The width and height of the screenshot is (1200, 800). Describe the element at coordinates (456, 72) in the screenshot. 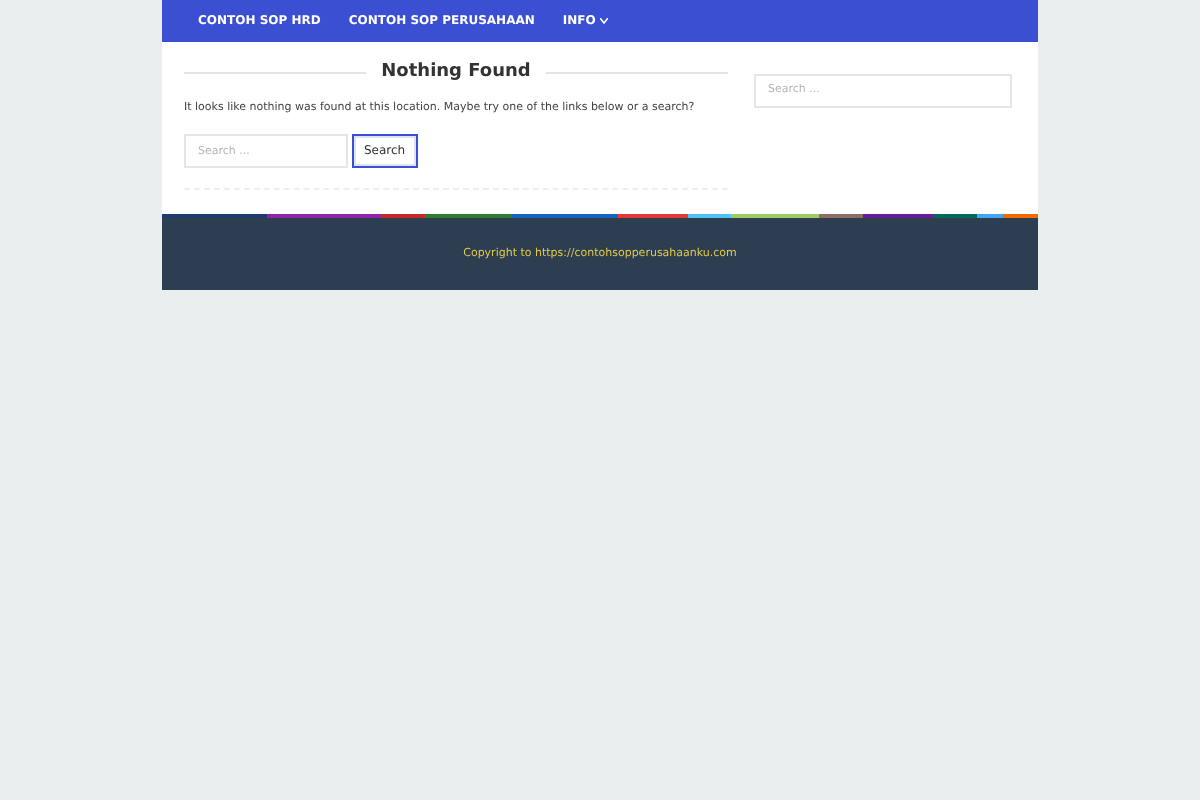

I see `page-heading: Nothing Found` at that location.